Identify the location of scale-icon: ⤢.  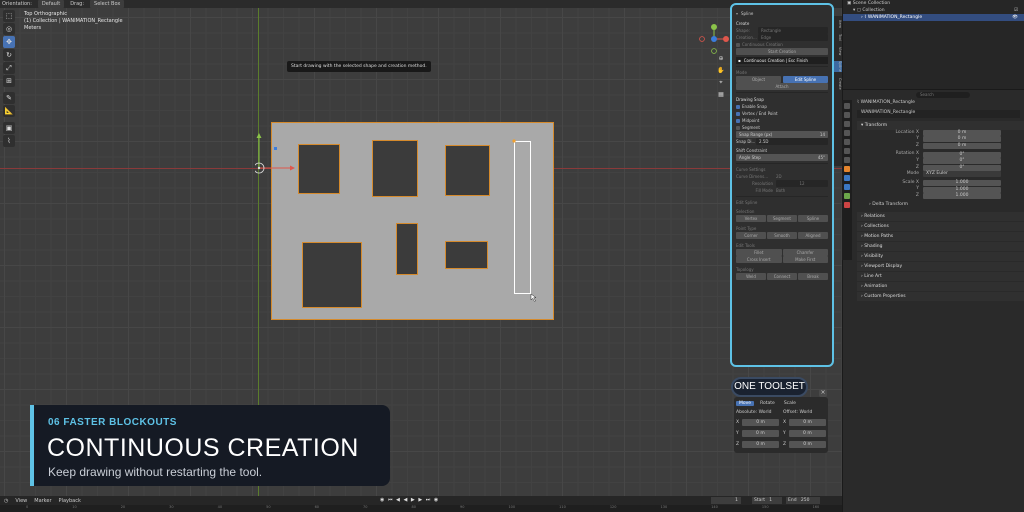
(9, 68).